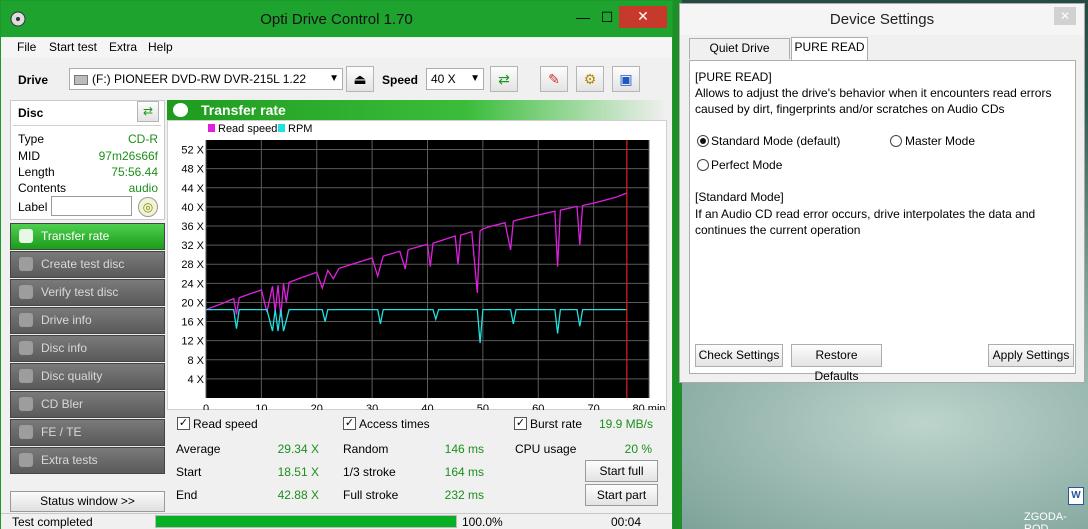 This screenshot has width=1088, height=529. What do you see at coordinates (192, 208) in the screenshot?
I see `y-tick-label: 40 X` at bounding box center [192, 208].